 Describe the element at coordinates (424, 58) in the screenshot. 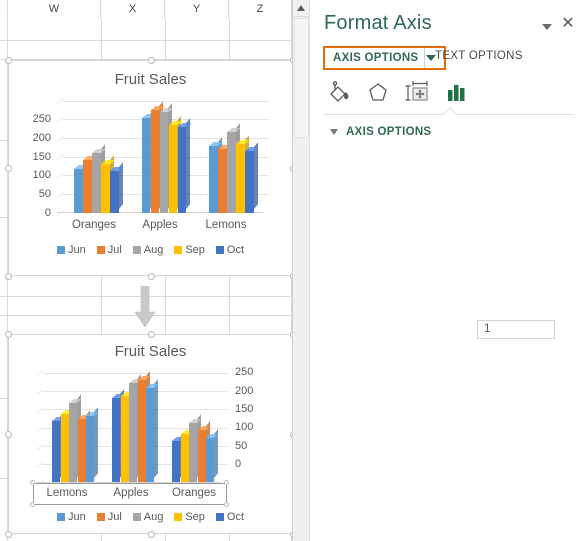

I see `tab-divider` at that location.